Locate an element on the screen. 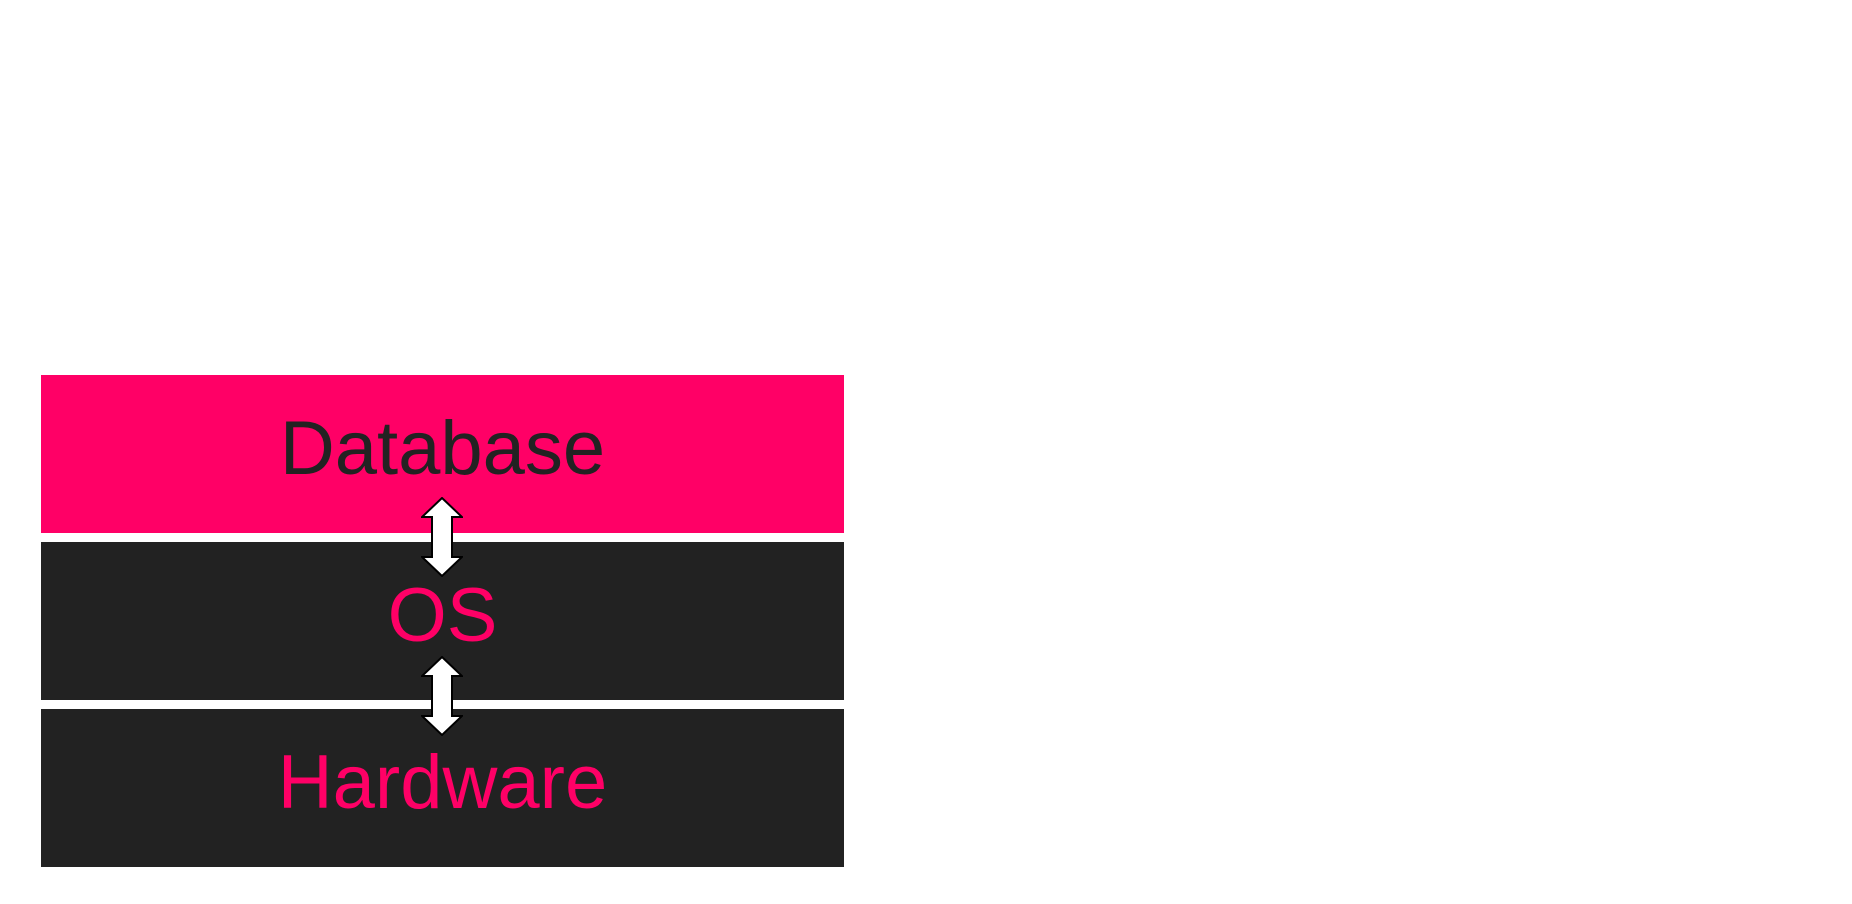 The height and width of the screenshot is (904, 1852). hardware-label: Hardware is located at coordinates (442, 782).